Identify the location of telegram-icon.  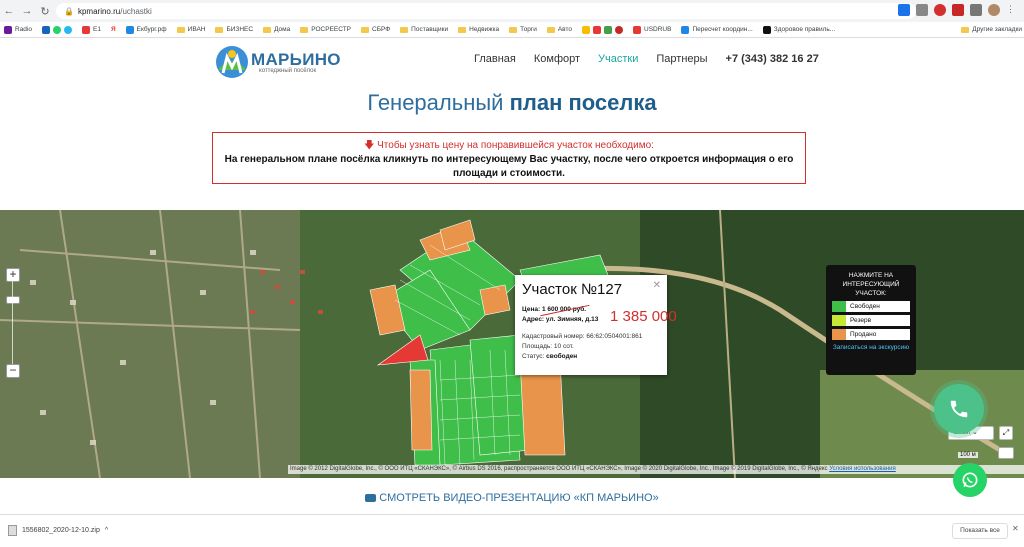
(67, 29).